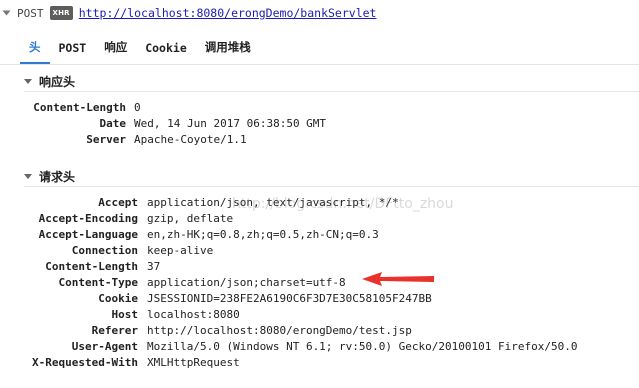 Image resolution: width=639 pixels, height=388 pixels. Describe the element at coordinates (137, 107) in the screenshot. I see `header-value: 0` at that location.